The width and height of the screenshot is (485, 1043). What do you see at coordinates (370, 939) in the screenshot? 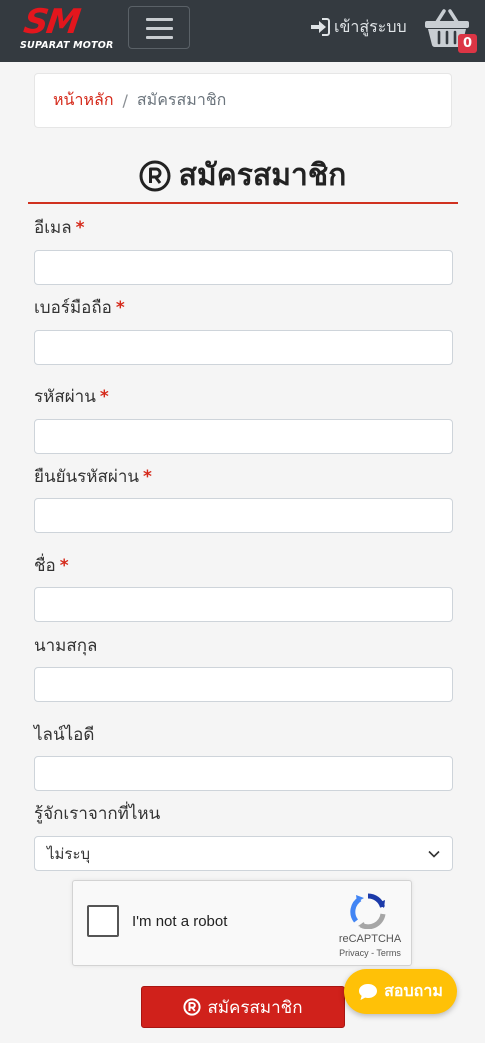
I see `recaptcha-brand: reCAPTCHA` at bounding box center [370, 939].